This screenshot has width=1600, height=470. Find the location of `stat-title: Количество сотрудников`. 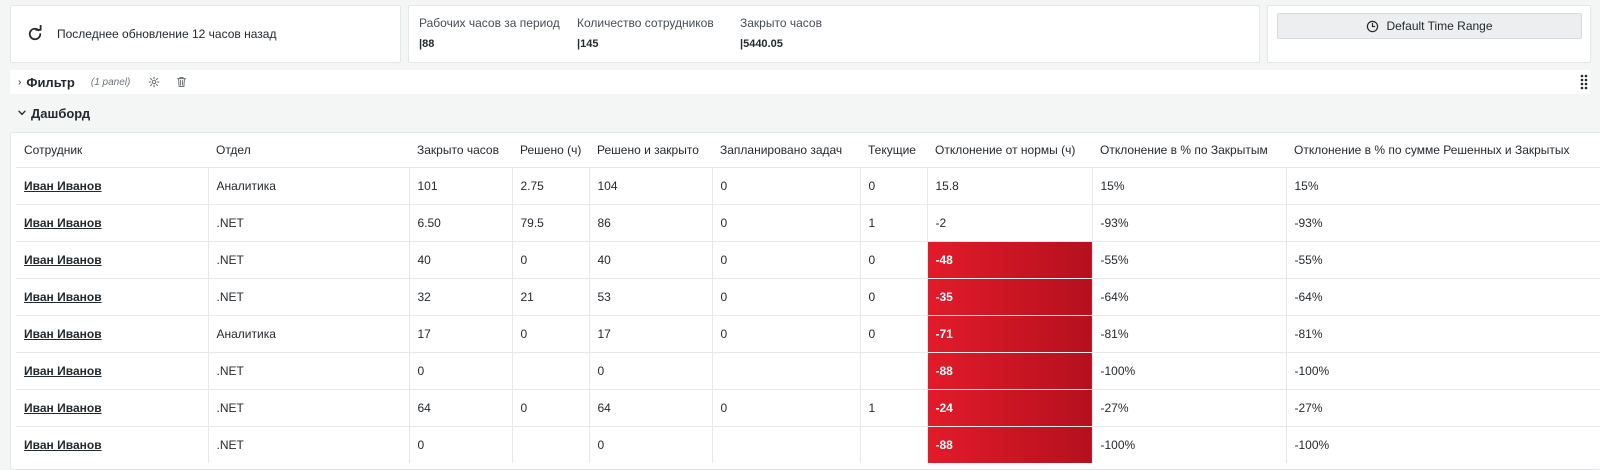

stat-title: Количество сотрудников is located at coordinates (645, 23).